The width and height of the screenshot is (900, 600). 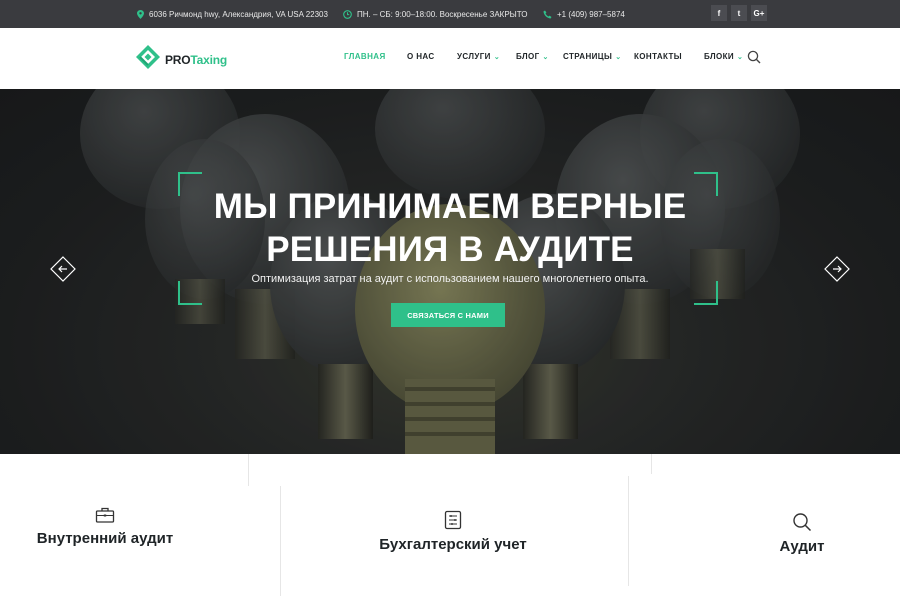 What do you see at coordinates (365, 56) in the screenshot?
I see `nav-item-home: ГЛАВНАЯ` at bounding box center [365, 56].